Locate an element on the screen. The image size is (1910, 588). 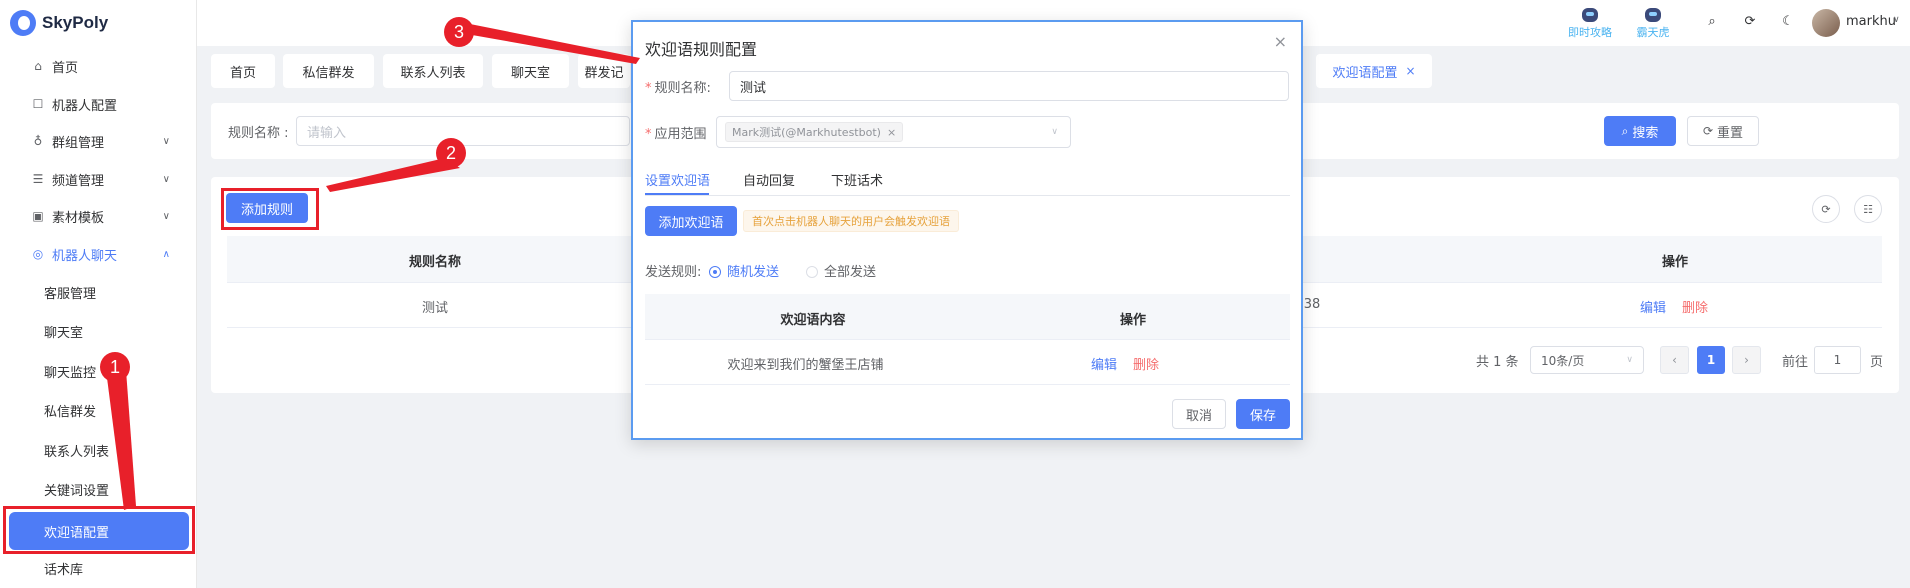
rule-name-input: 请输入 is located at coordinates (463, 131).